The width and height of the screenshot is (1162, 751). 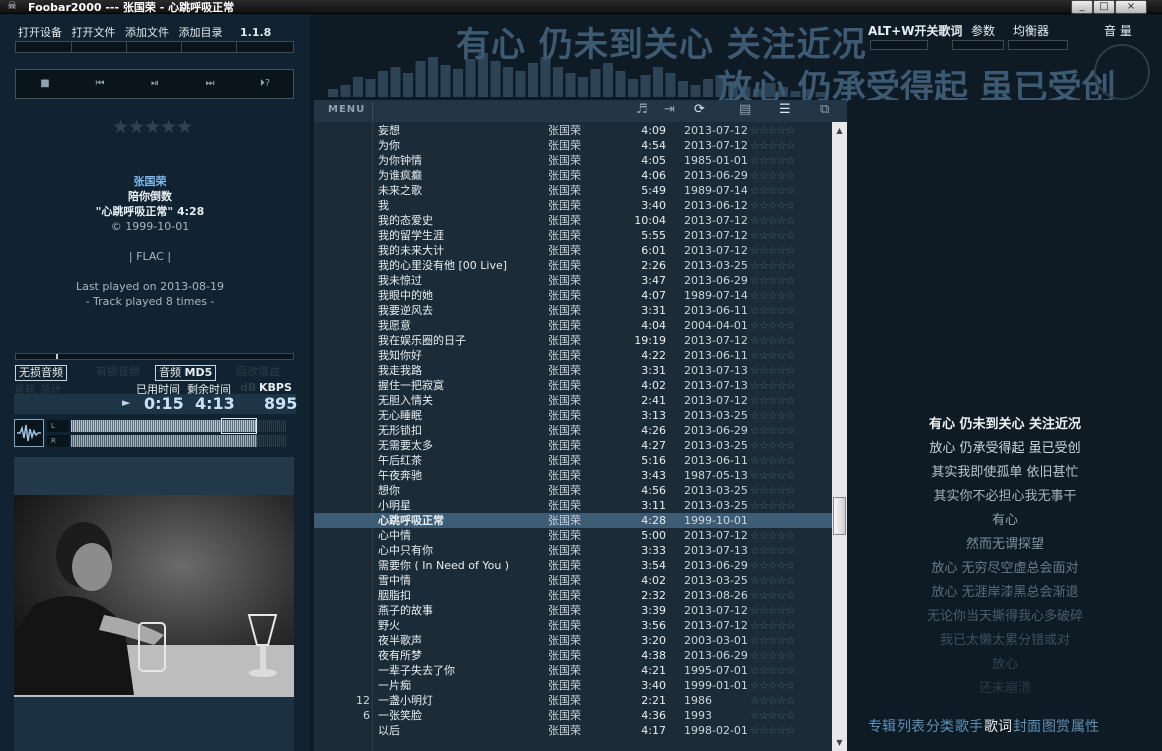 I want to click on play-pause-button: ⏯, so click(x=155, y=84).